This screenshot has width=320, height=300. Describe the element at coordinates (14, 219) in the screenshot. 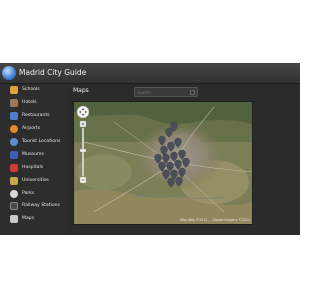

I see `maps-icon` at that location.